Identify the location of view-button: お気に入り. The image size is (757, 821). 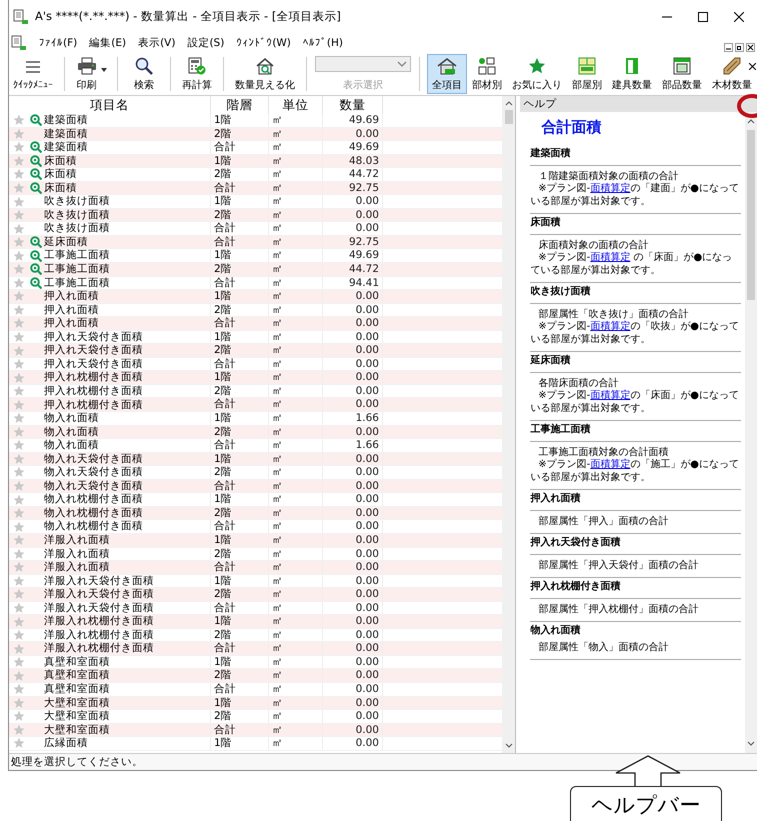
(537, 74).